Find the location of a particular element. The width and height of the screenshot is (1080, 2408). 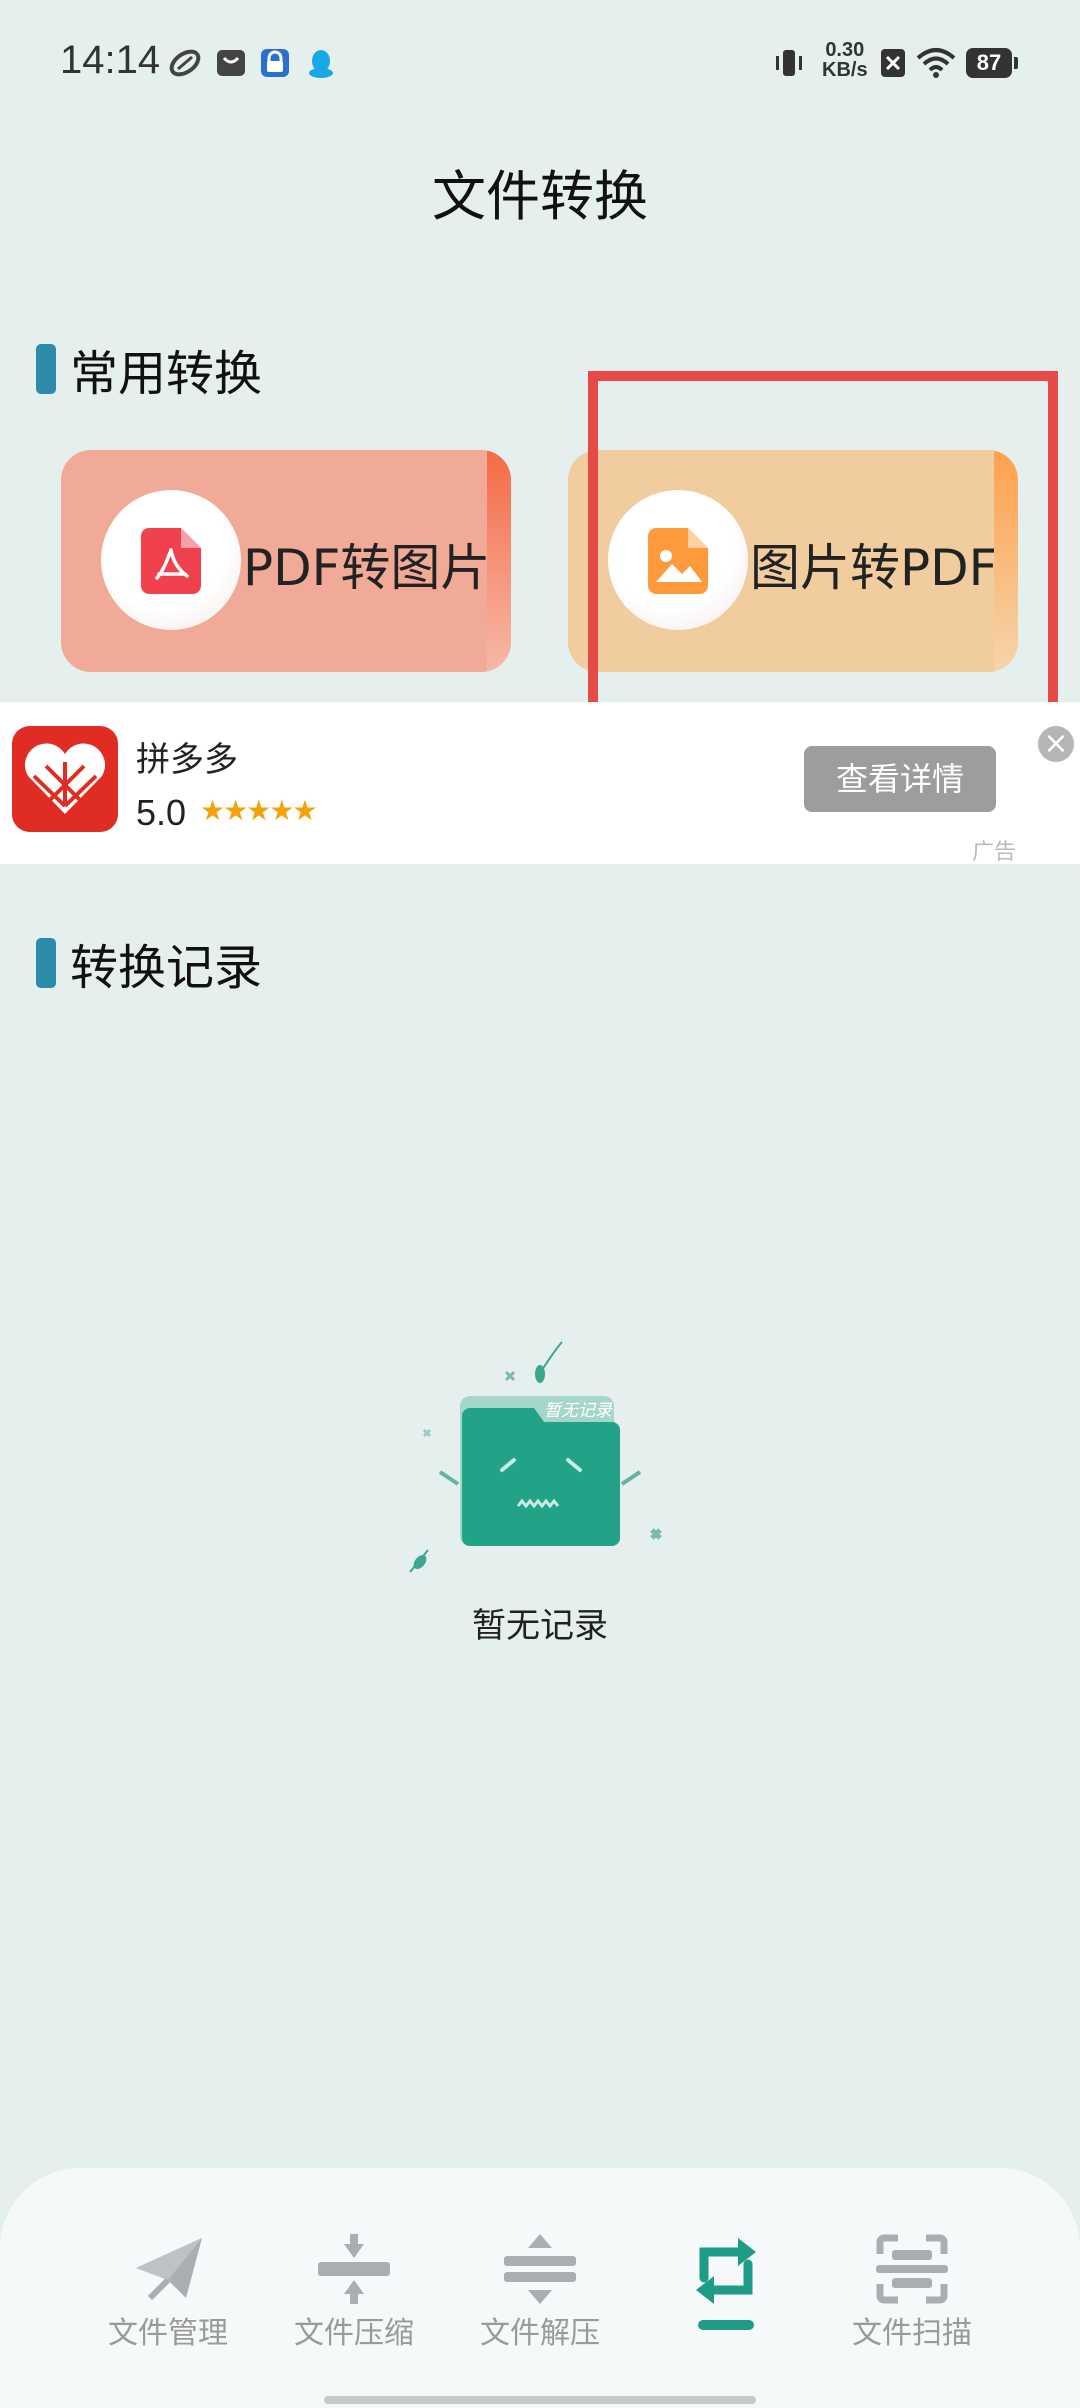

tab-file-scan: 文件扫描 is located at coordinates (912, 2293).